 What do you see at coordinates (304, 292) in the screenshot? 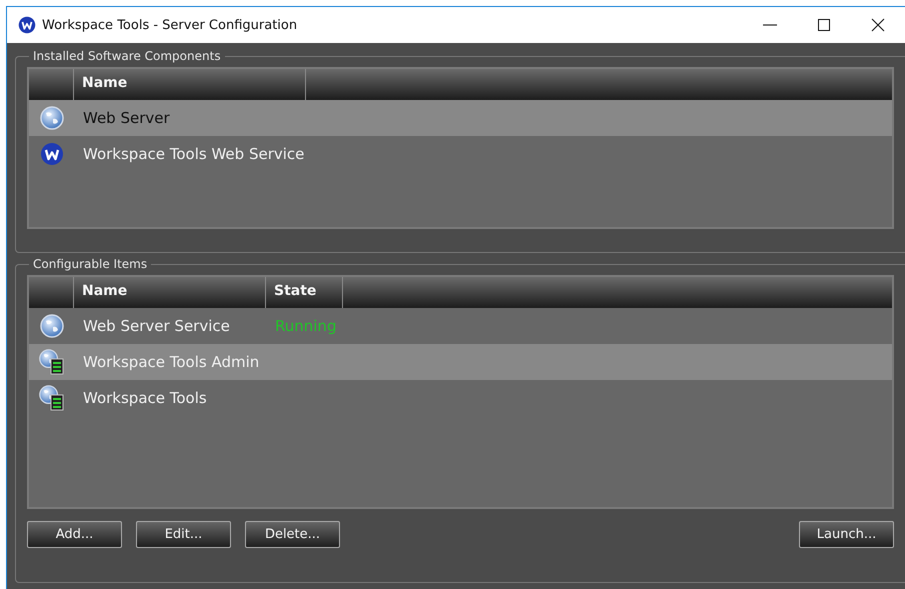
I see `column-header: State` at bounding box center [304, 292].